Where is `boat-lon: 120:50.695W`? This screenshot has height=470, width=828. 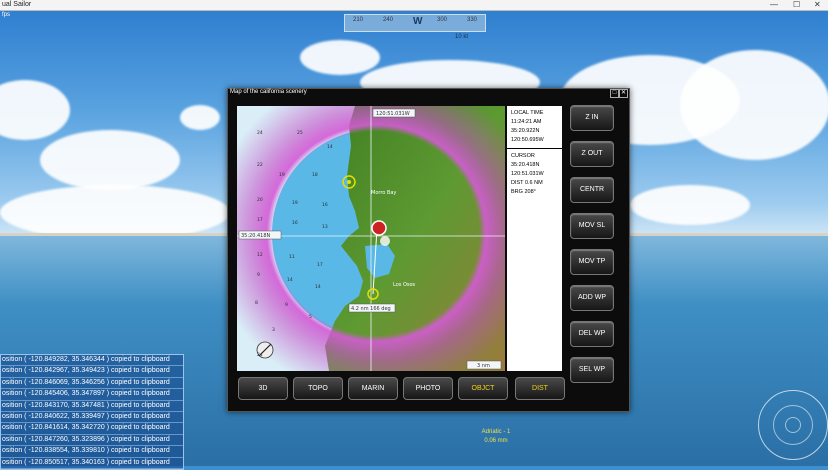 boat-lon: 120:50.695W is located at coordinates (527, 140).